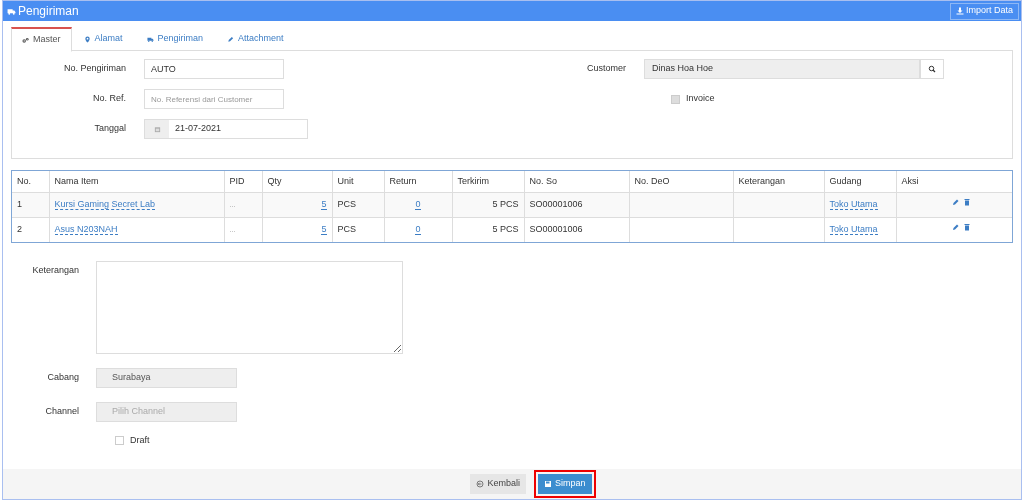 This screenshot has width=1024, height=504. What do you see at coordinates (606, 69) in the screenshot?
I see `field-label: Customer` at bounding box center [606, 69].